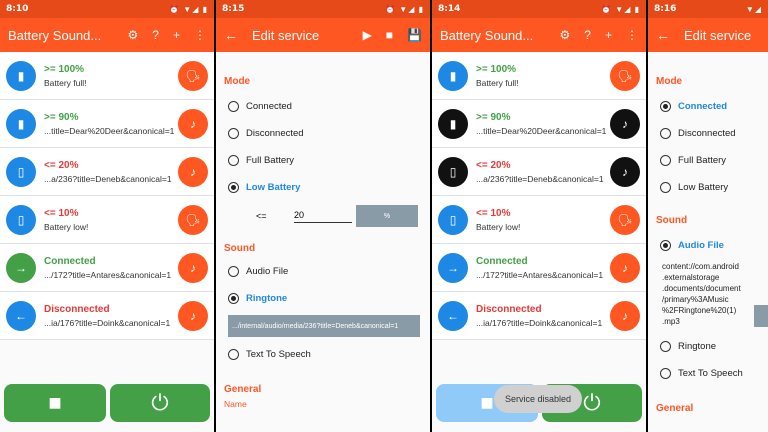 The image size is (768, 432). What do you see at coordinates (543, 220) in the screenshot?
I see `service-text: <= 10% Battery low!` at bounding box center [543, 220].